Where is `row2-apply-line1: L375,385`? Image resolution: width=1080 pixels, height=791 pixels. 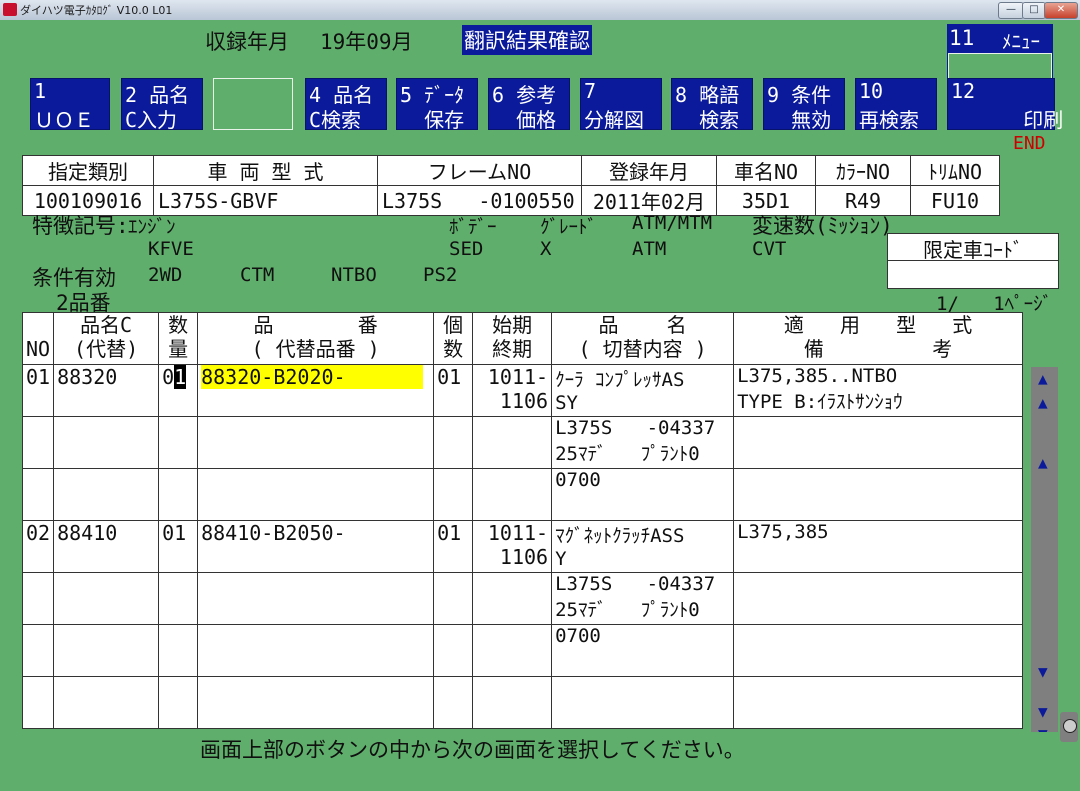 row2-apply-line1: L375,385 is located at coordinates (783, 532).